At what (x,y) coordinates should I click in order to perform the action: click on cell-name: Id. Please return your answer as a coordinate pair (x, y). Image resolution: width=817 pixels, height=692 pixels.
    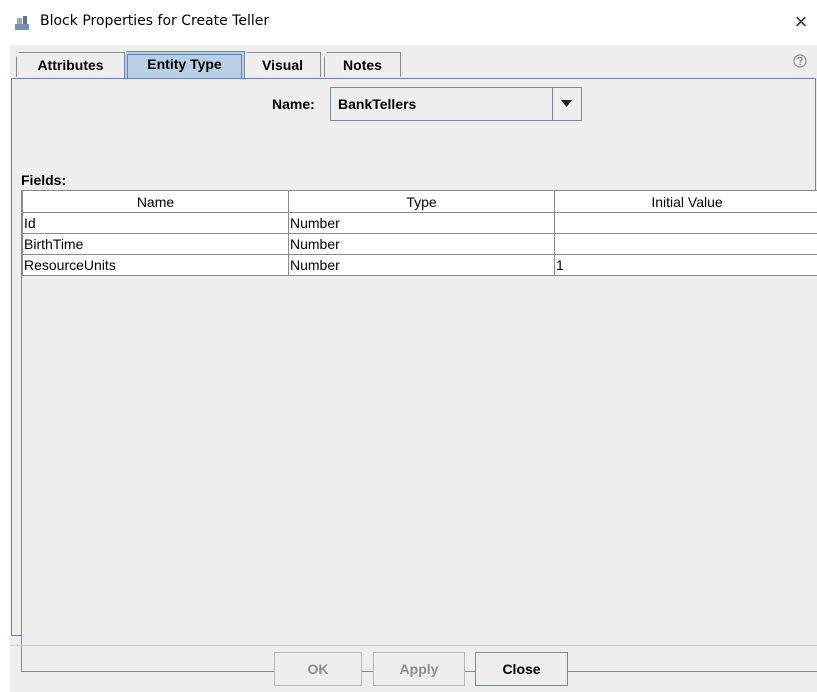
    Looking at the image, I should click on (155, 223).